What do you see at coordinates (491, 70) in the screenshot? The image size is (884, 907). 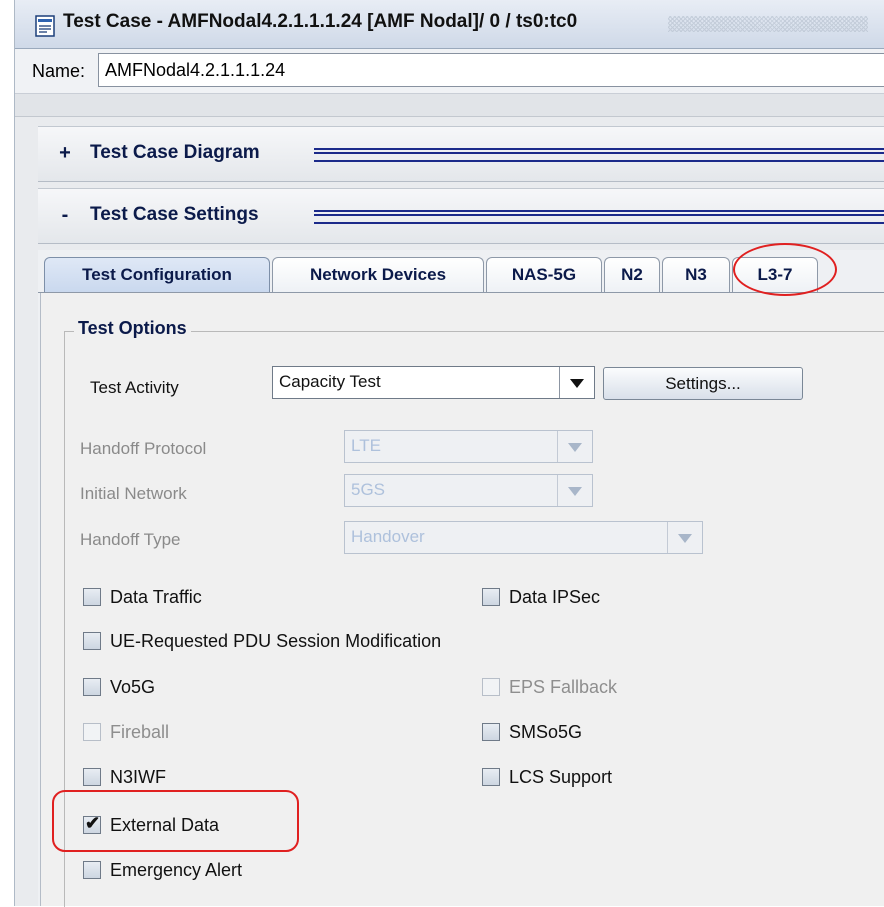 I see `name-input` at bounding box center [491, 70].